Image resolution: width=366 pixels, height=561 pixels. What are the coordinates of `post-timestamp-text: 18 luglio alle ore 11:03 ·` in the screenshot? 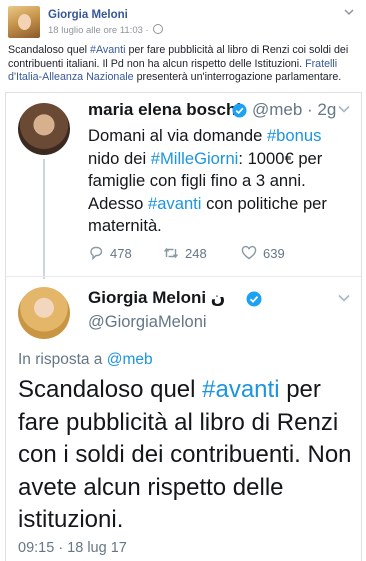 It's located at (98, 30).